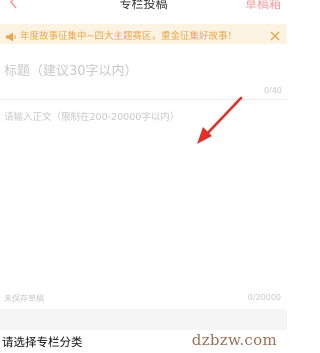  What do you see at coordinates (220, 120) in the screenshot?
I see `red-arrow-icon` at bounding box center [220, 120].